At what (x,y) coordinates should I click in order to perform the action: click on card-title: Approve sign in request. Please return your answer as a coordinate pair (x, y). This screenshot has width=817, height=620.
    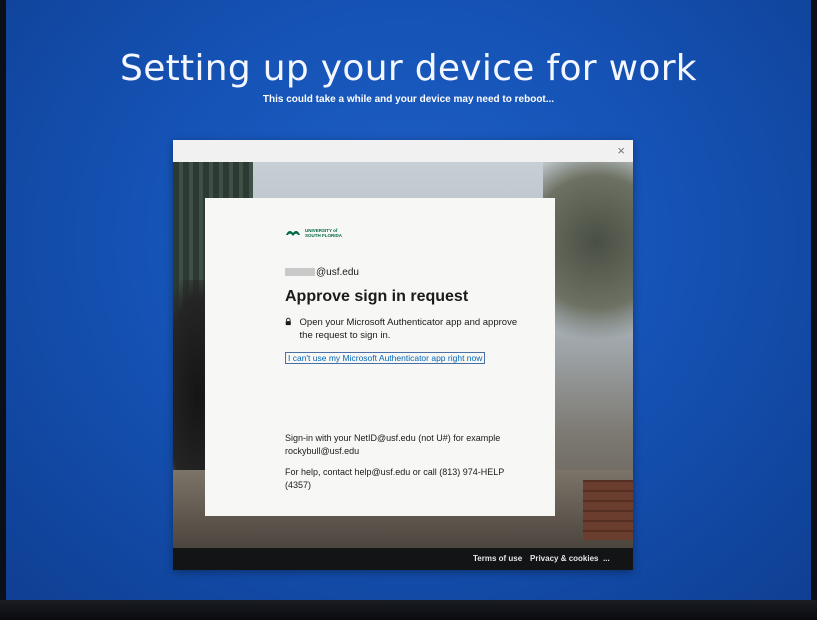
    Looking at the image, I should click on (377, 296).